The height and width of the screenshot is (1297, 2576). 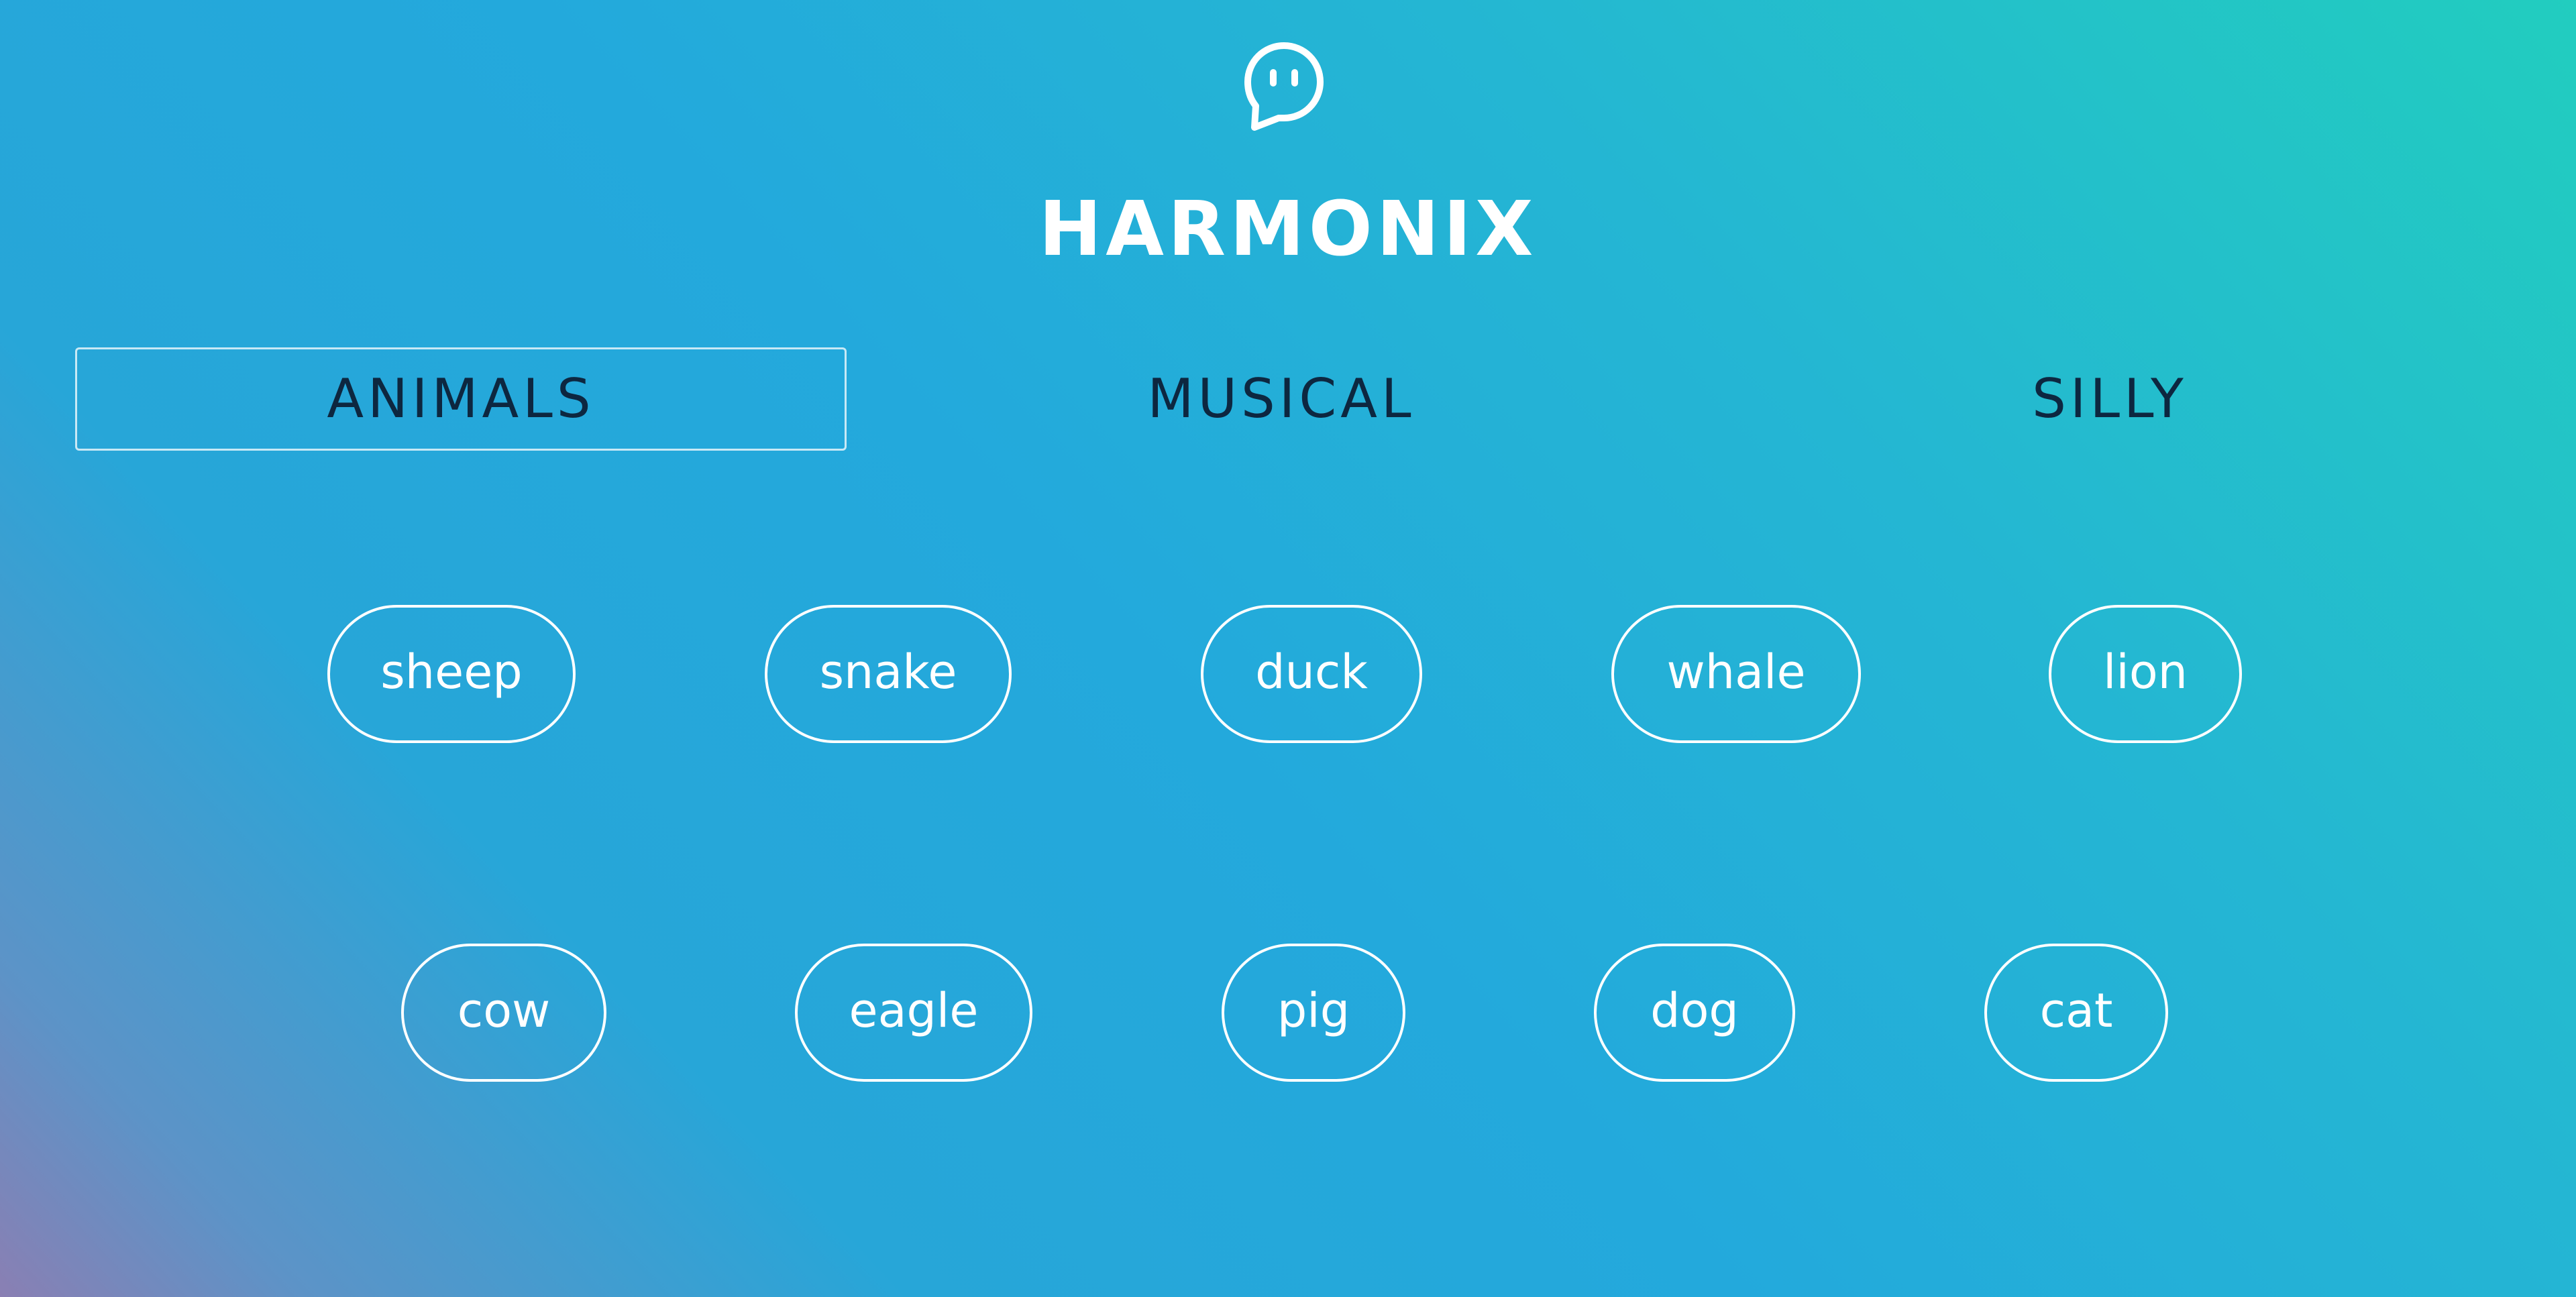 I want to click on tab-musical: MUSICAL, so click(x=1281, y=399).